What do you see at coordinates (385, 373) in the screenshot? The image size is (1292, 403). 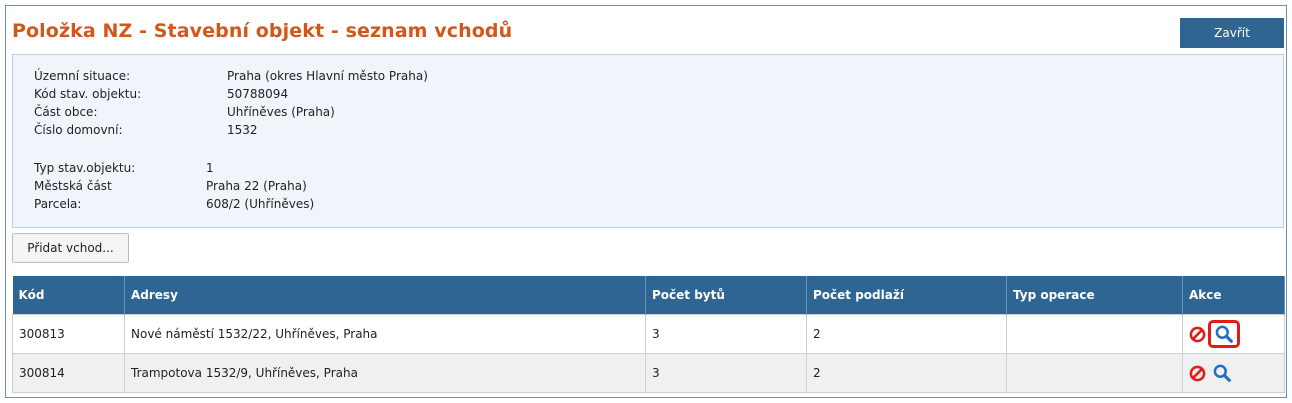 I see `cell-adresy: Trampotova 1532/9, Uhříněves, Praha` at bounding box center [385, 373].